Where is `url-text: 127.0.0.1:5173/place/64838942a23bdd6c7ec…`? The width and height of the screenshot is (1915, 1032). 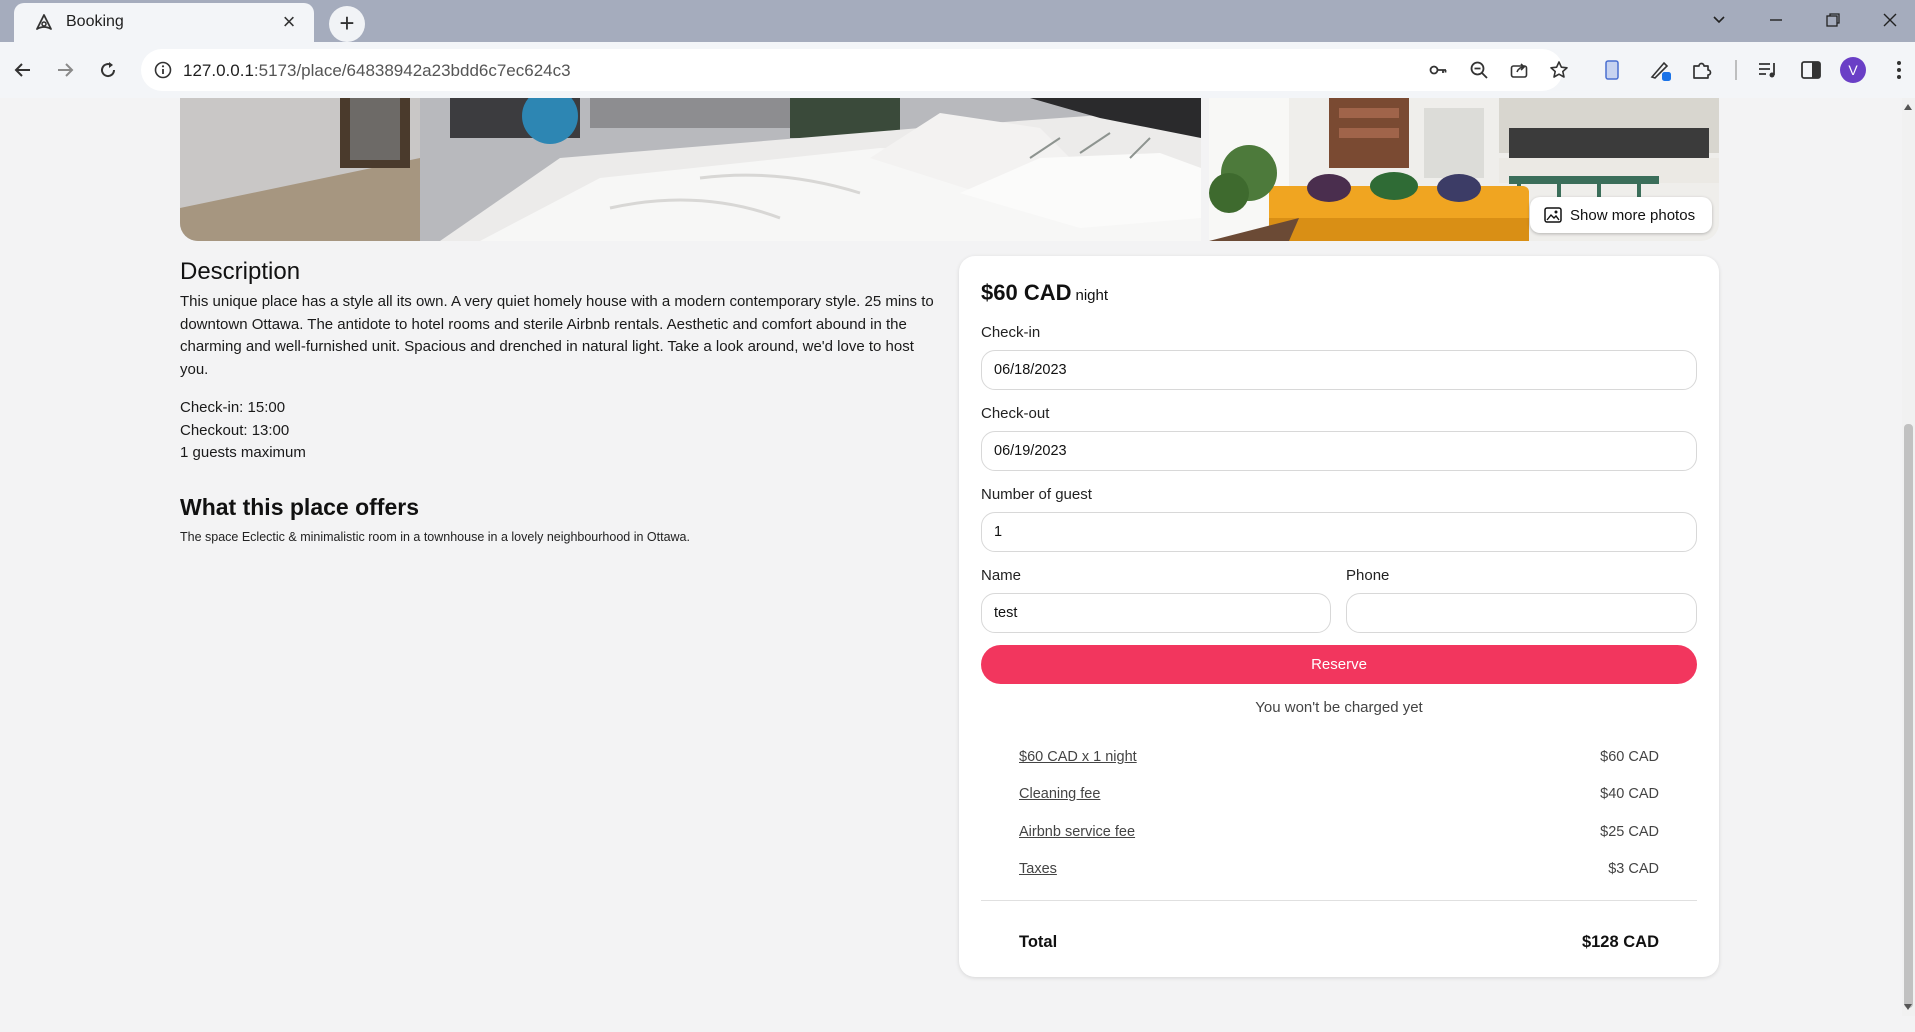 url-text: 127.0.0.1:5173/place/64838942a23bdd6c7ec… is located at coordinates (377, 71).